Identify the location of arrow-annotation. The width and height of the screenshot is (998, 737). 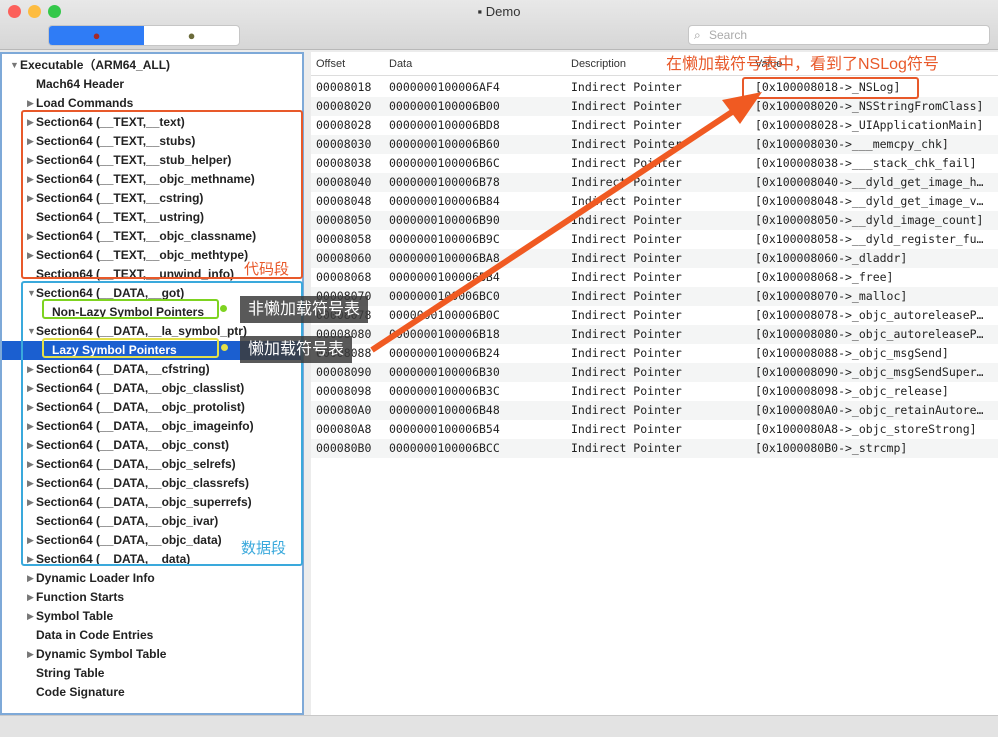
(566, 222).